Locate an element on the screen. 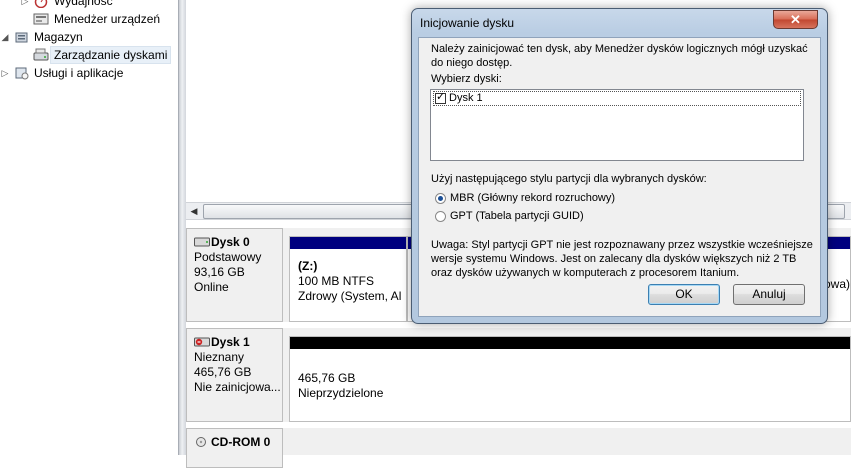 The height and width of the screenshot is (468, 851). disk-info: CD-ROM 0 is located at coordinates (234, 448).